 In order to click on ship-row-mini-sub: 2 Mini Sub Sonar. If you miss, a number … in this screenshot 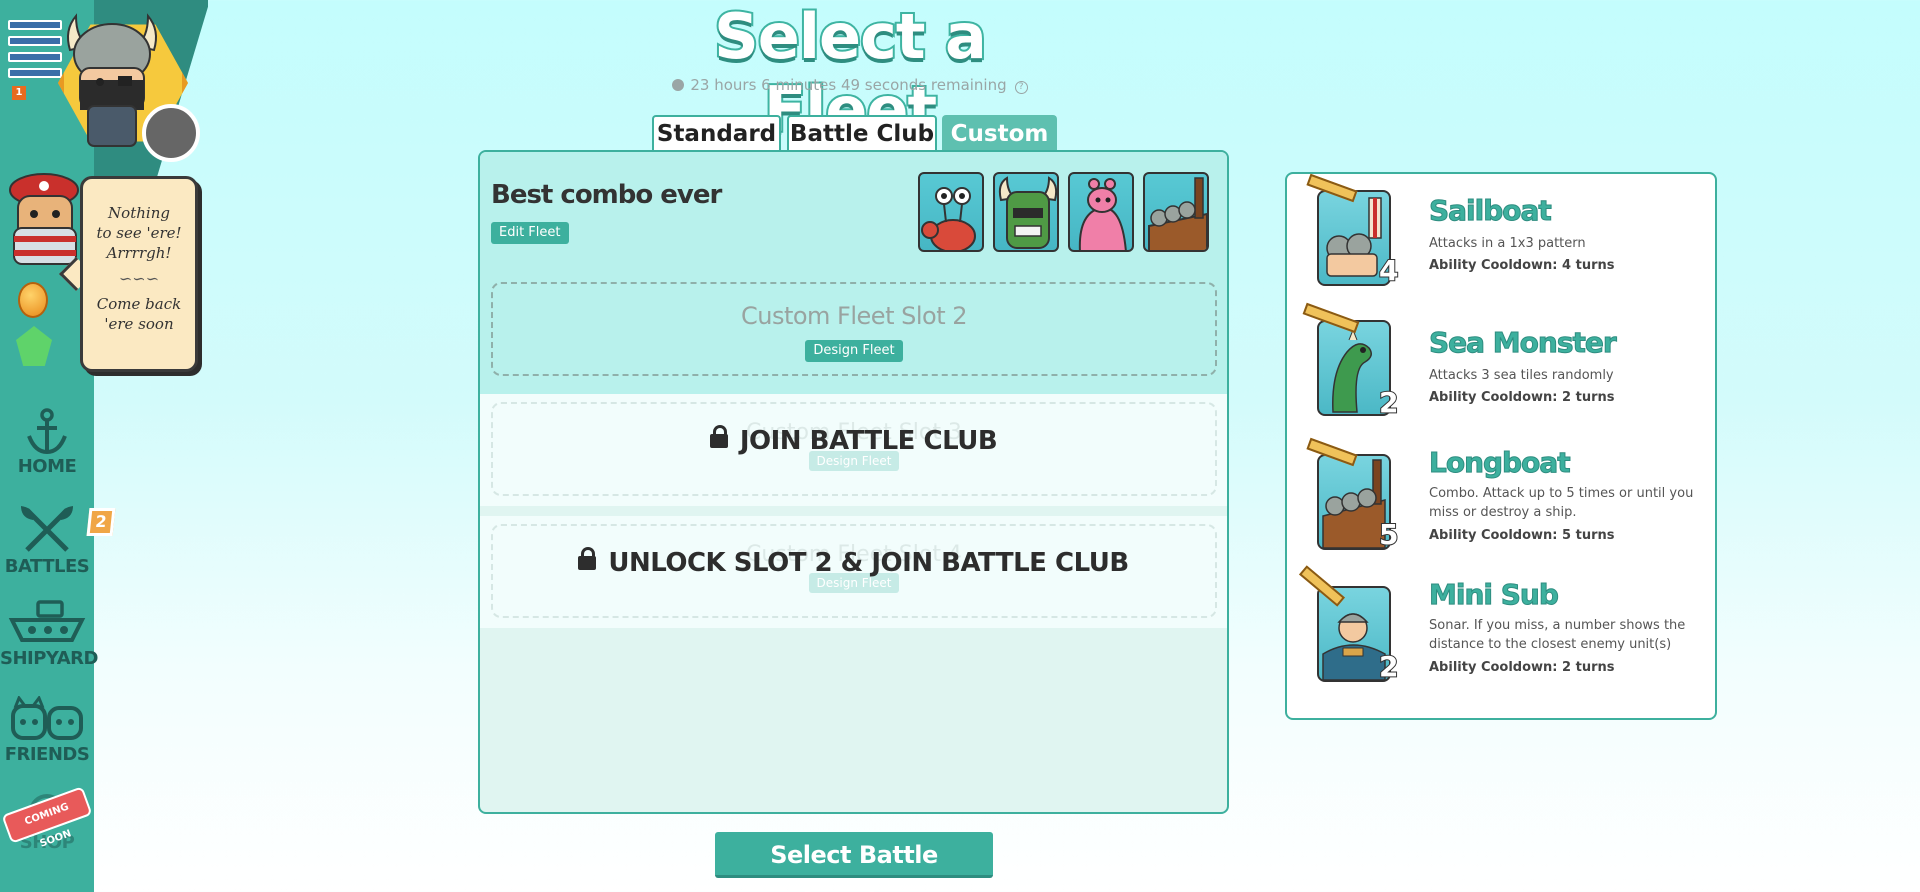, I will do `click(1501, 632)`.